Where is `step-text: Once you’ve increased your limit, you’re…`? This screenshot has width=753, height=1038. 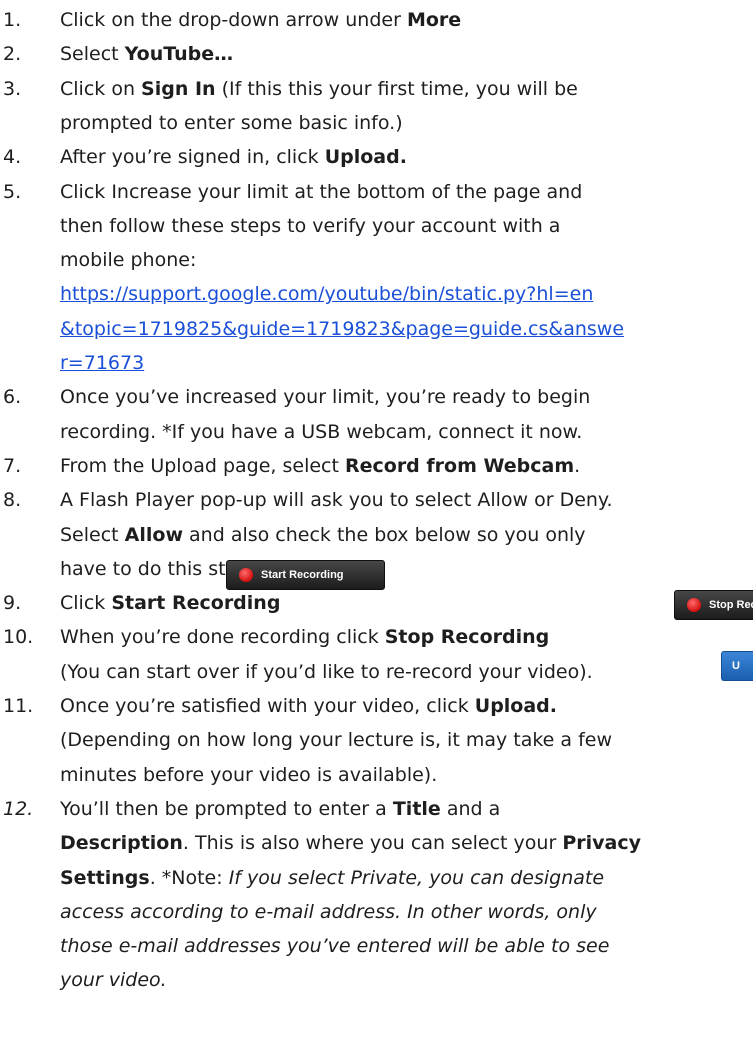 step-text: Once you’ve increased your limit, you’re… is located at coordinates (325, 397).